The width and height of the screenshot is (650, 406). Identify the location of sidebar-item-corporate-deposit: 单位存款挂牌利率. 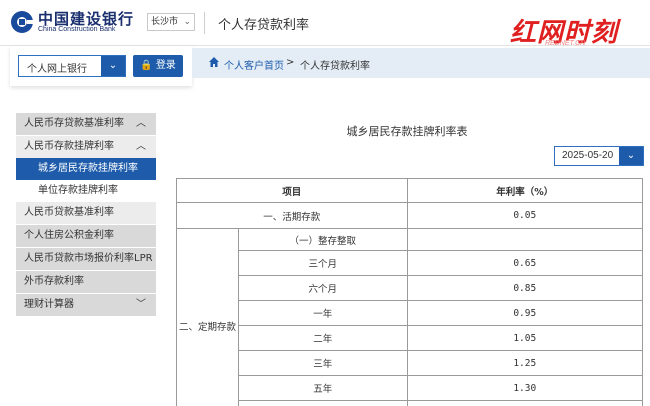
(86, 191).